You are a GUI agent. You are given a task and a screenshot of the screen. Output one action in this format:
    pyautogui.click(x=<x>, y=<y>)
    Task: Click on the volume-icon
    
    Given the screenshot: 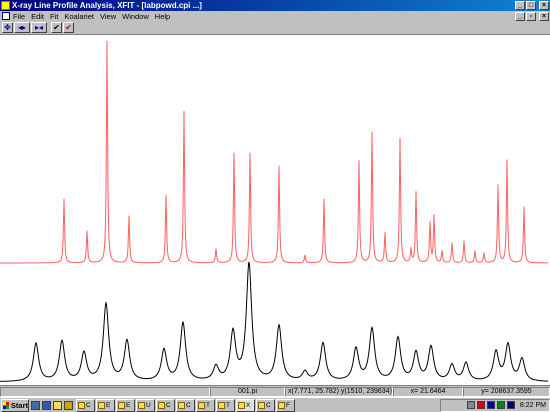 What is the action you would take?
    pyautogui.click(x=500, y=405)
    